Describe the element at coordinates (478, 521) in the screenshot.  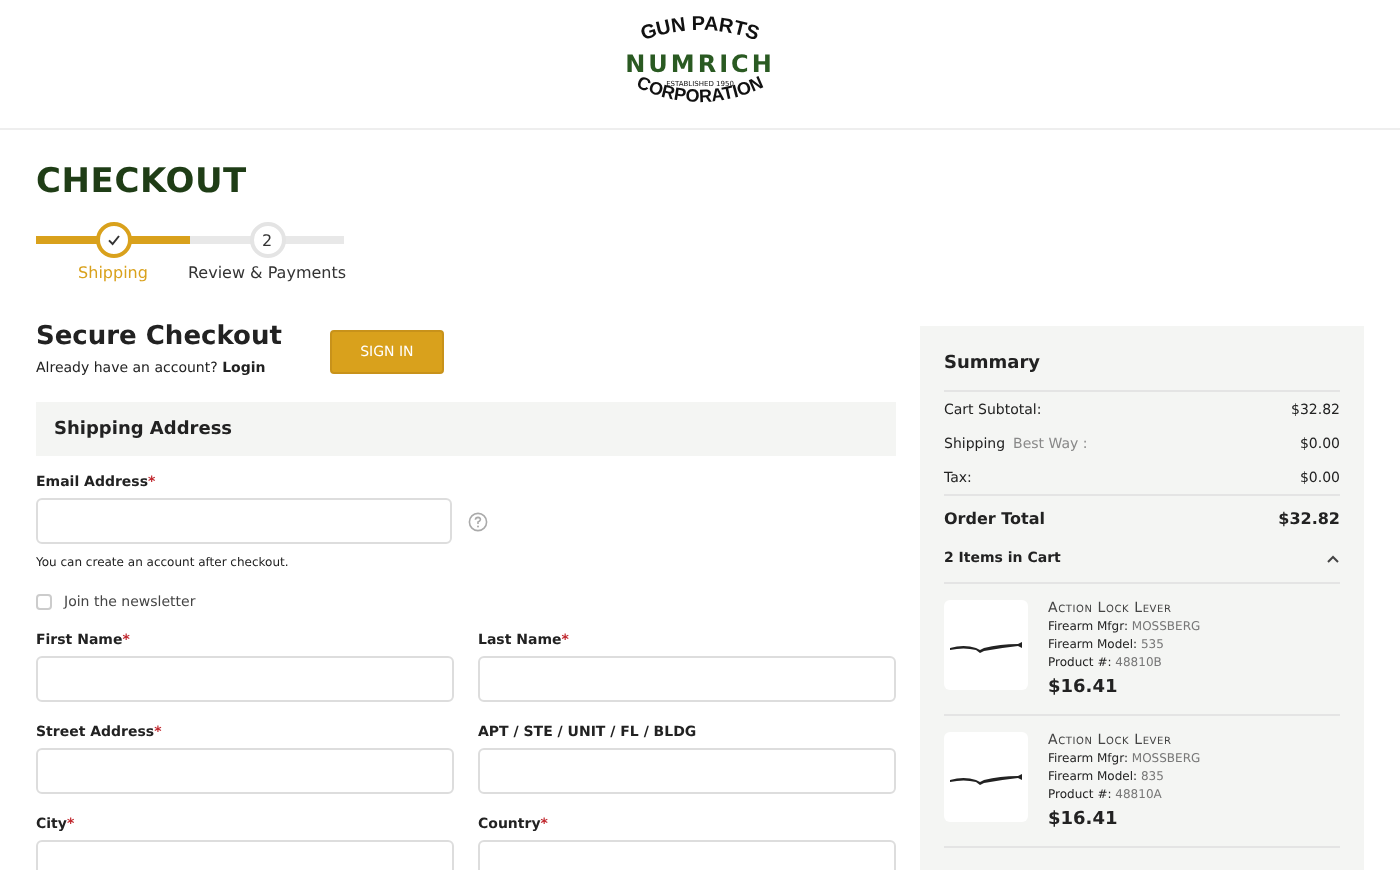
I see `help-icon` at that location.